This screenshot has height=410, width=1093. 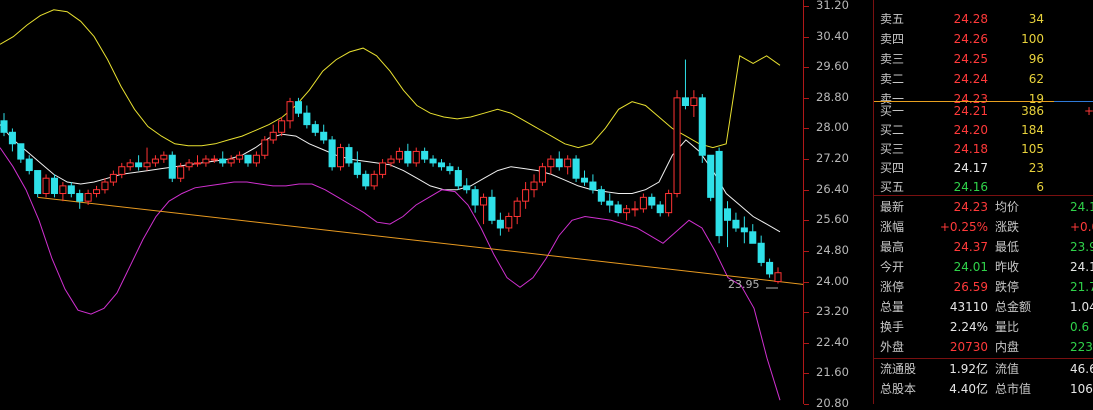 I want to click on stat-value: 46.64, so click(x=1081, y=369).